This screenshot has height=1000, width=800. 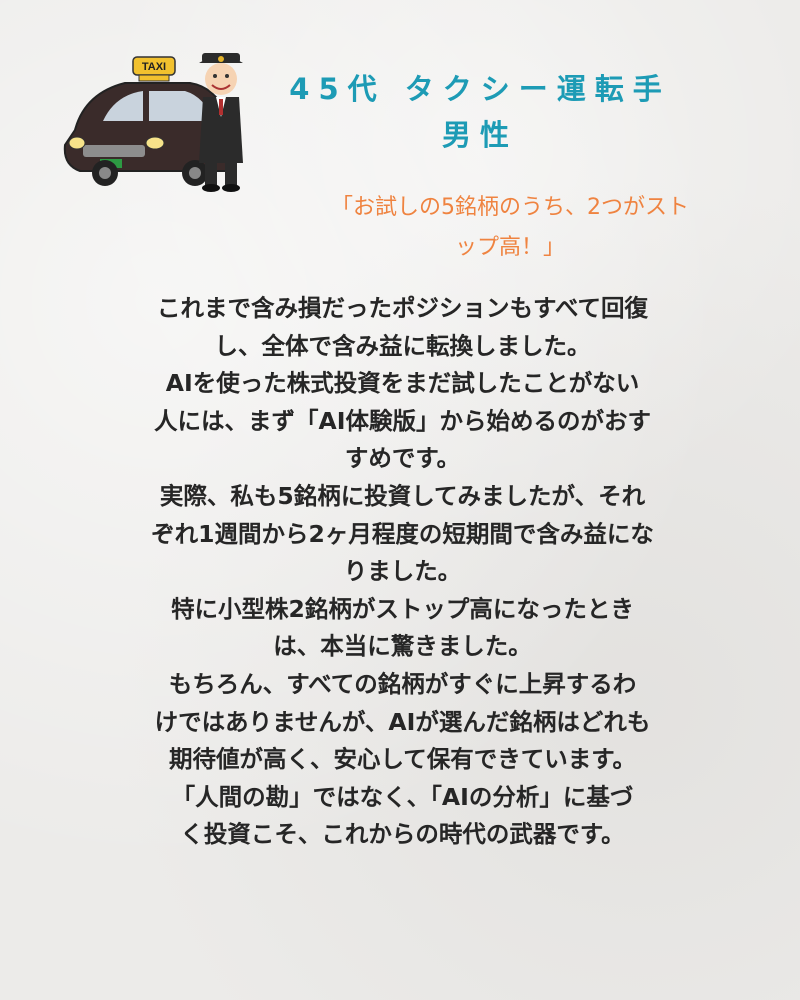 What do you see at coordinates (154, 67) in the screenshot?
I see `taxi-sign-label: TAXI` at bounding box center [154, 67].